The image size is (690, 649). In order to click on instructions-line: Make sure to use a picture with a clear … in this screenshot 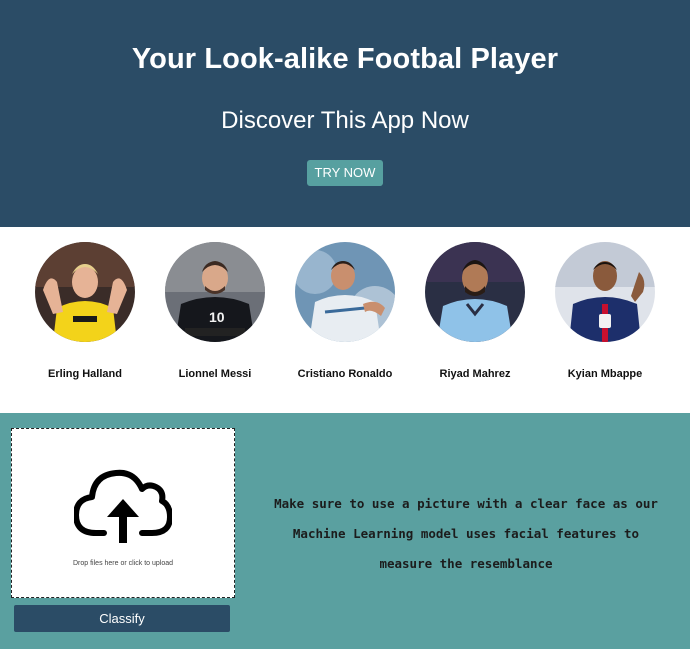, I will do `click(466, 503)`.